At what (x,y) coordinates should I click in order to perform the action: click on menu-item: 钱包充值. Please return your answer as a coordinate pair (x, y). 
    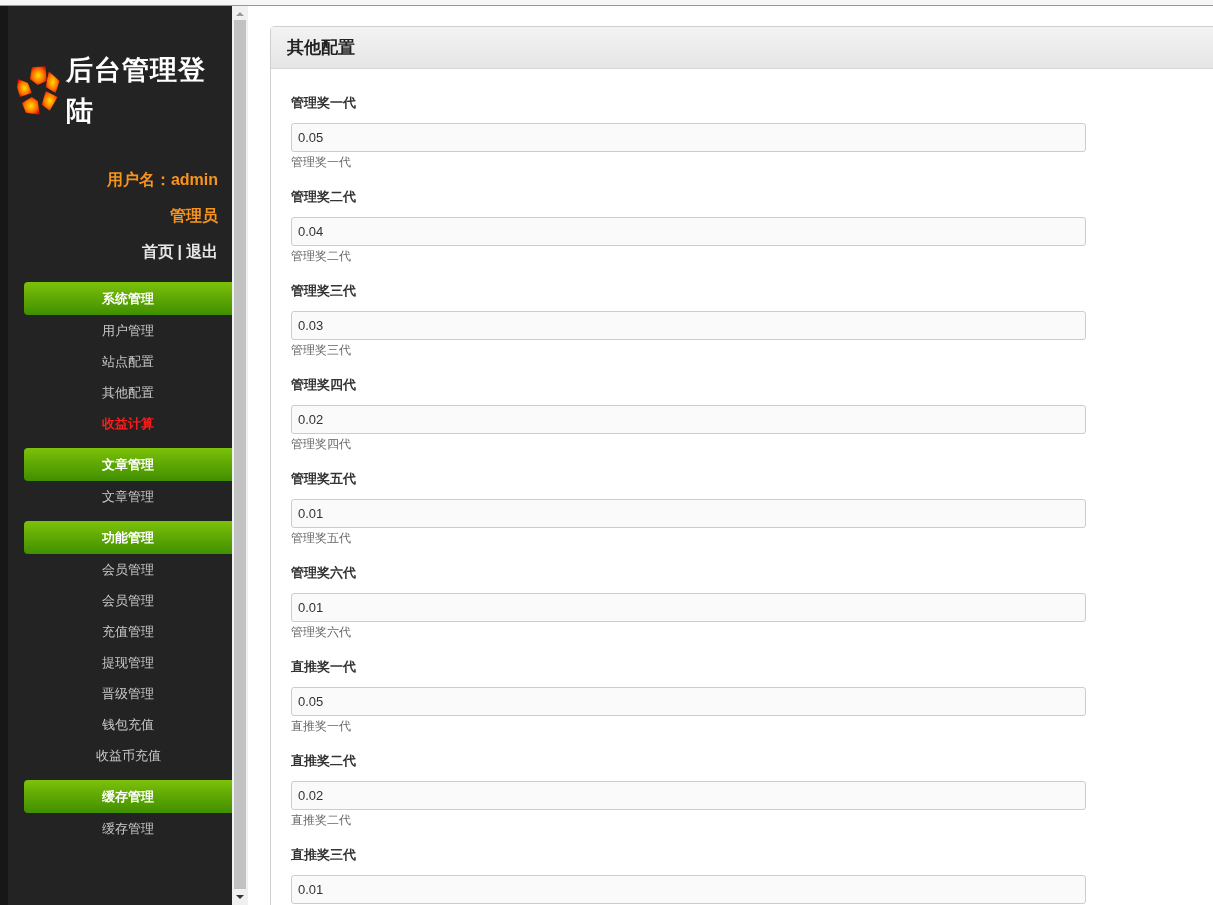
    Looking at the image, I should click on (128, 724).